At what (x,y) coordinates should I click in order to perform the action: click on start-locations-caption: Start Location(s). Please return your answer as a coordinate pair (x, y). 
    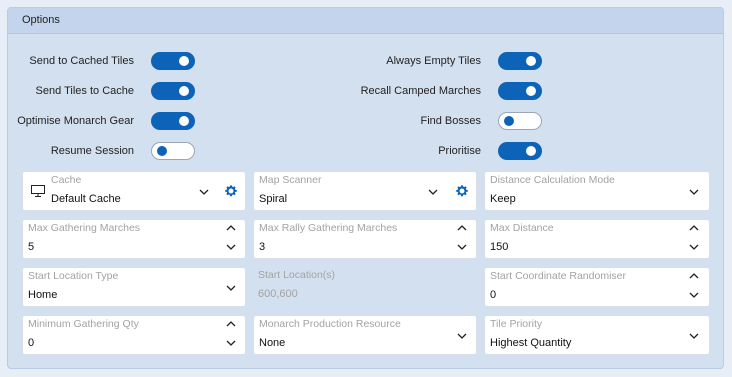
    Looking at the image, I should click on (297, 275).